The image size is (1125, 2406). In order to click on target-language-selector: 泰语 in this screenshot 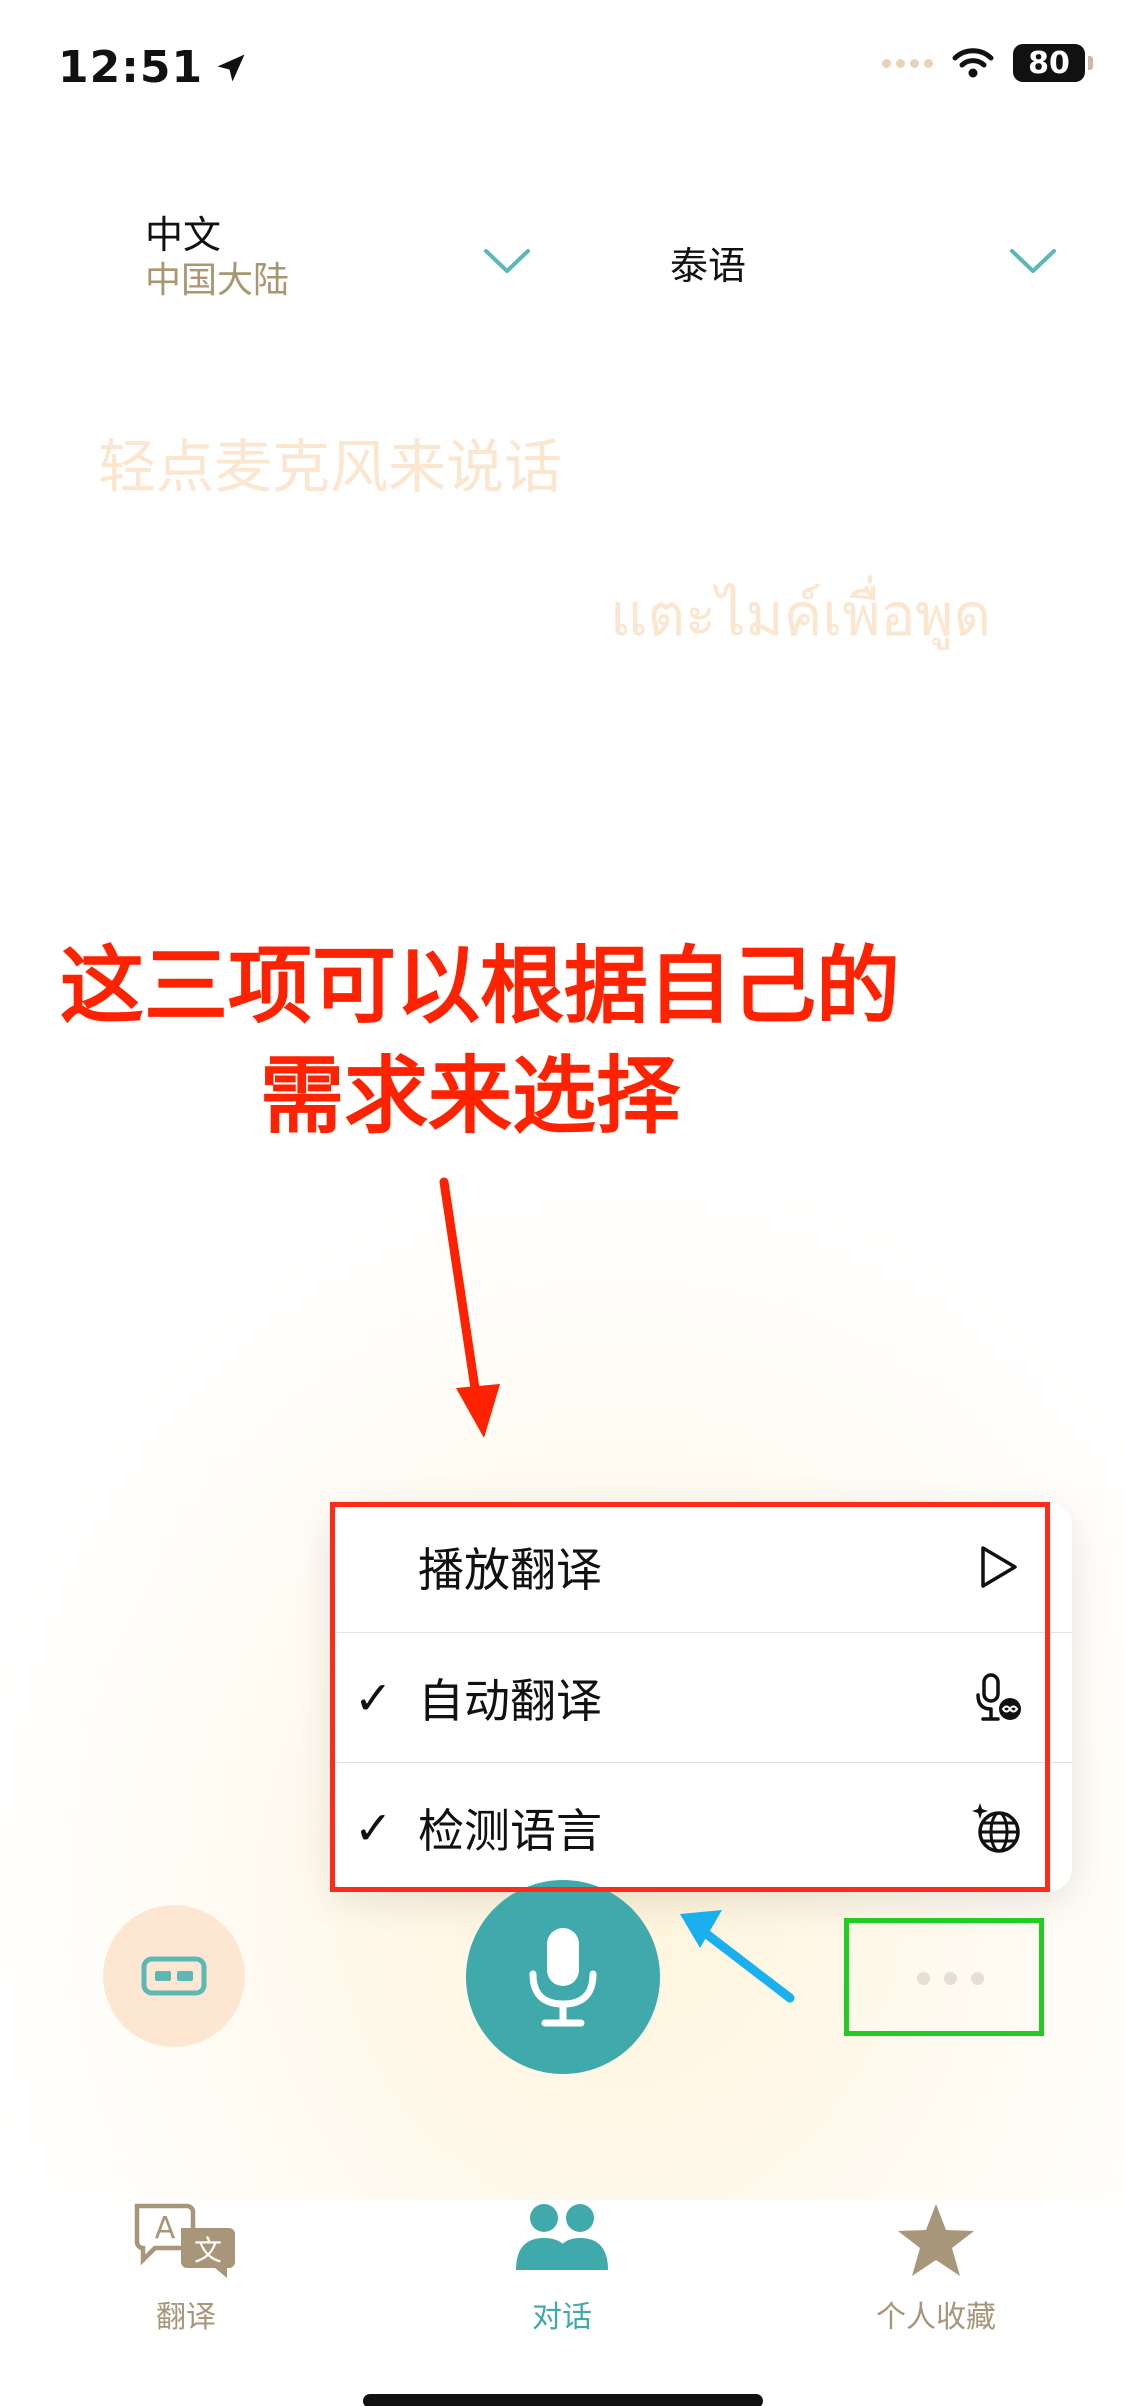, I will do `click(708, 262)`.